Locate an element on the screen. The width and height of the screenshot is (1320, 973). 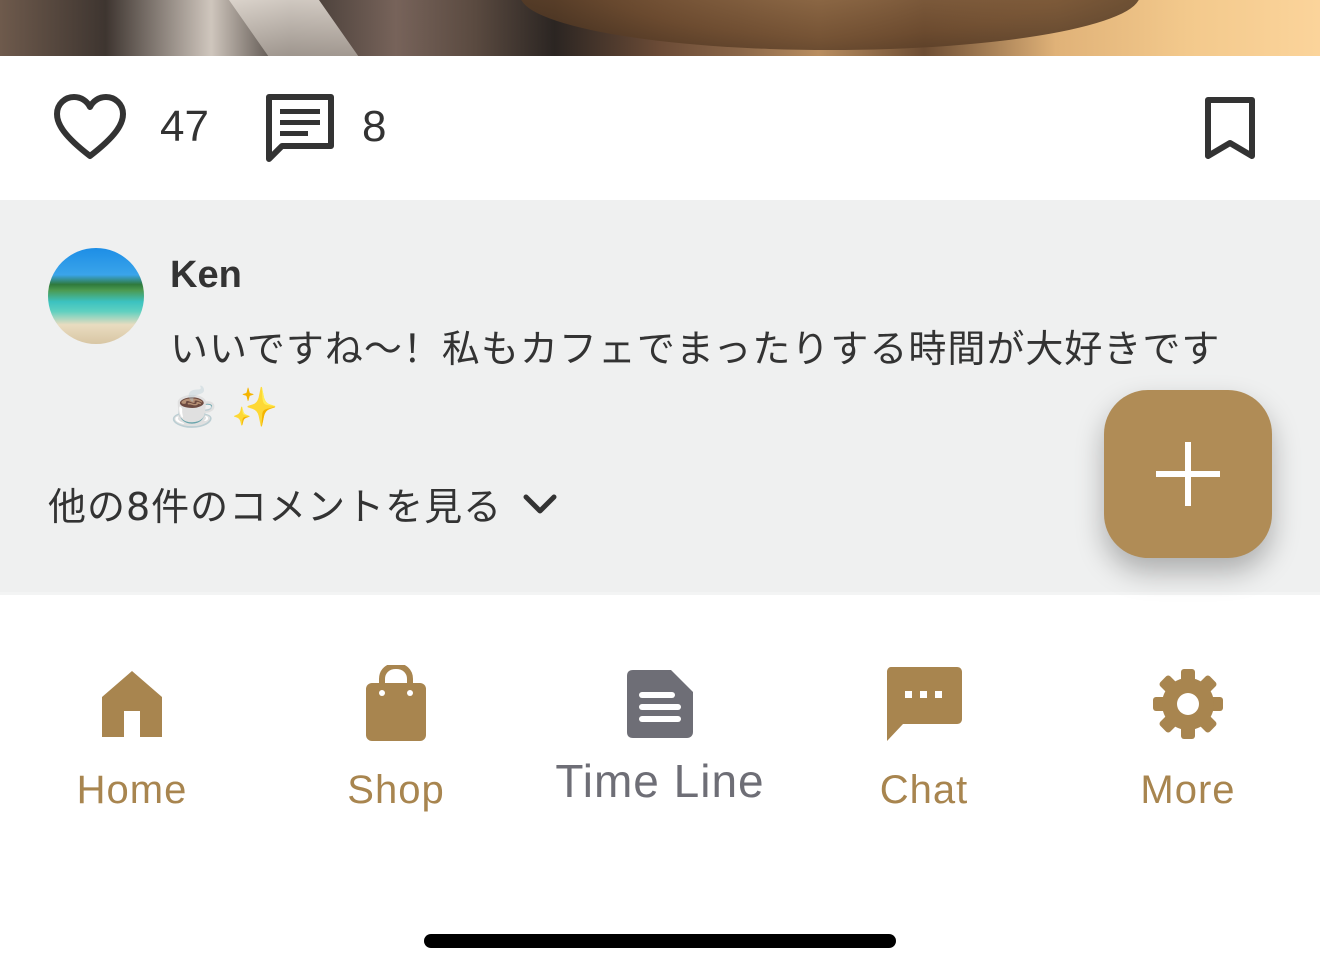
add-post-button is located at coordinates (1188, 474).